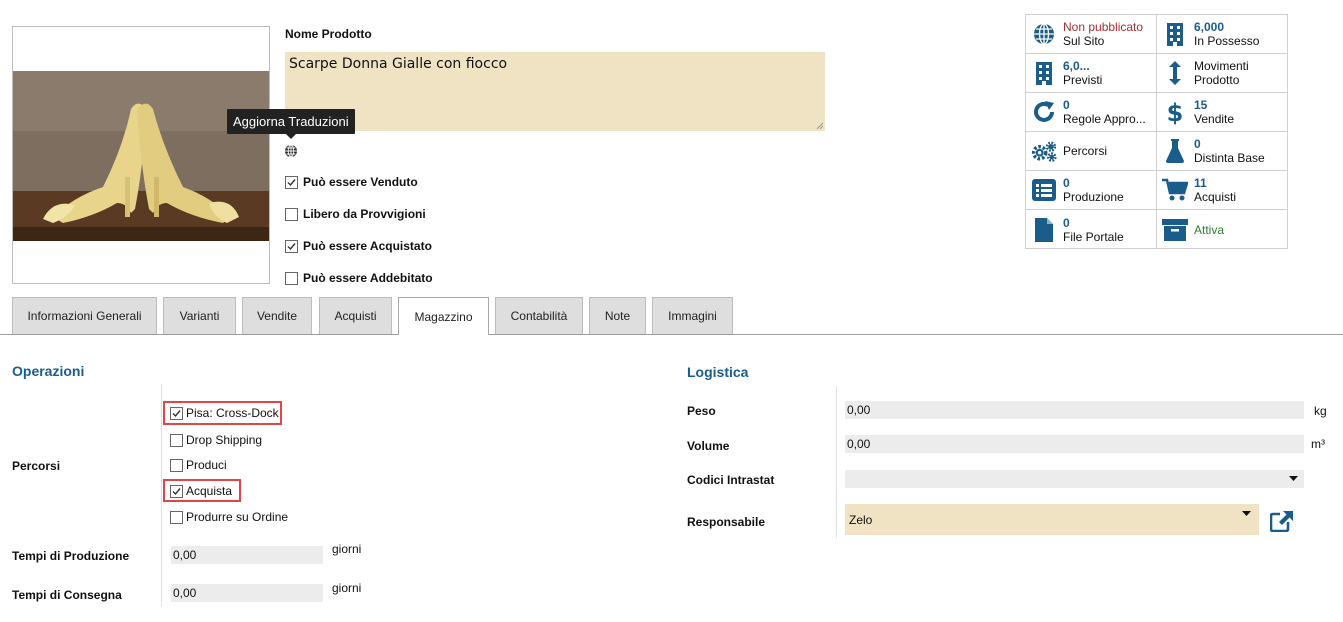 This screenshot has height=622, width=1343. Describe the element at coordinates (1052, 519) in the screenshot. I see `responsible-select: Zelo` at that location.